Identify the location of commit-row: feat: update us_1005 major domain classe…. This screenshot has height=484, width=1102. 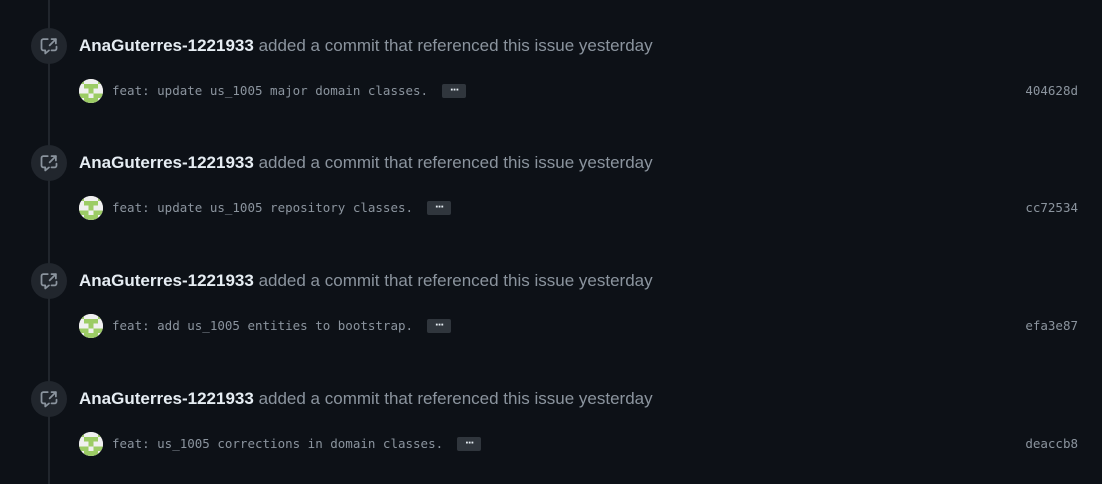
(578, 91).